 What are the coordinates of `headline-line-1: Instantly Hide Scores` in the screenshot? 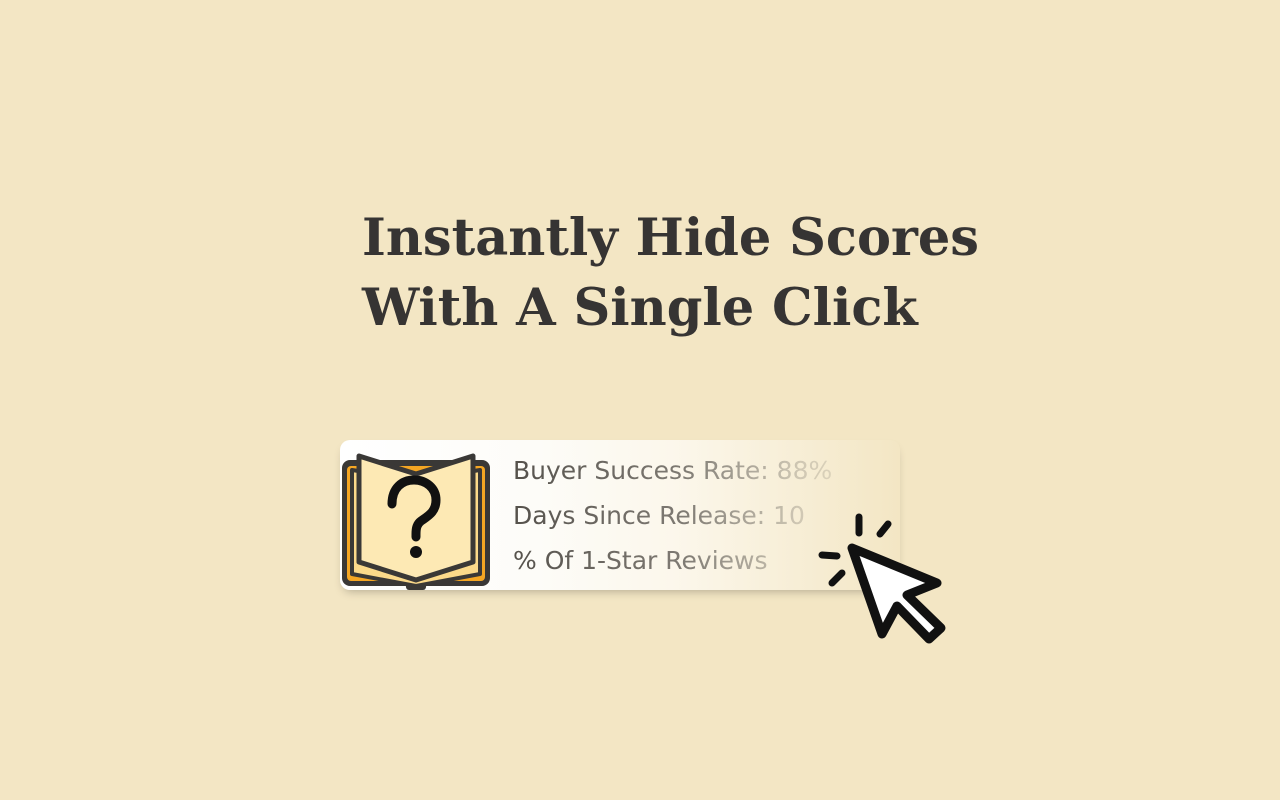 It's located at (671, 238).